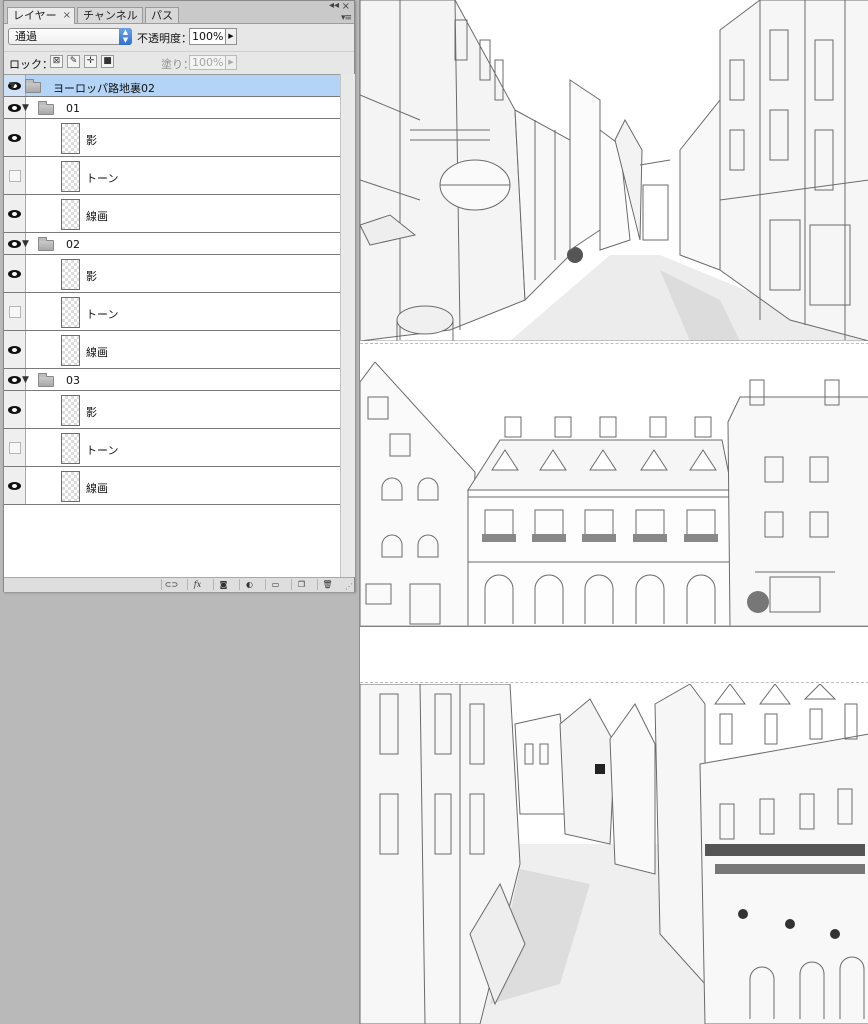 The width and height of the screenshot is (868, 1024). What do you see at coordinates (334, 5) in the screenshot?
I see `collapse-panel-icon: ◂◂` at bounding box center [334, 5].